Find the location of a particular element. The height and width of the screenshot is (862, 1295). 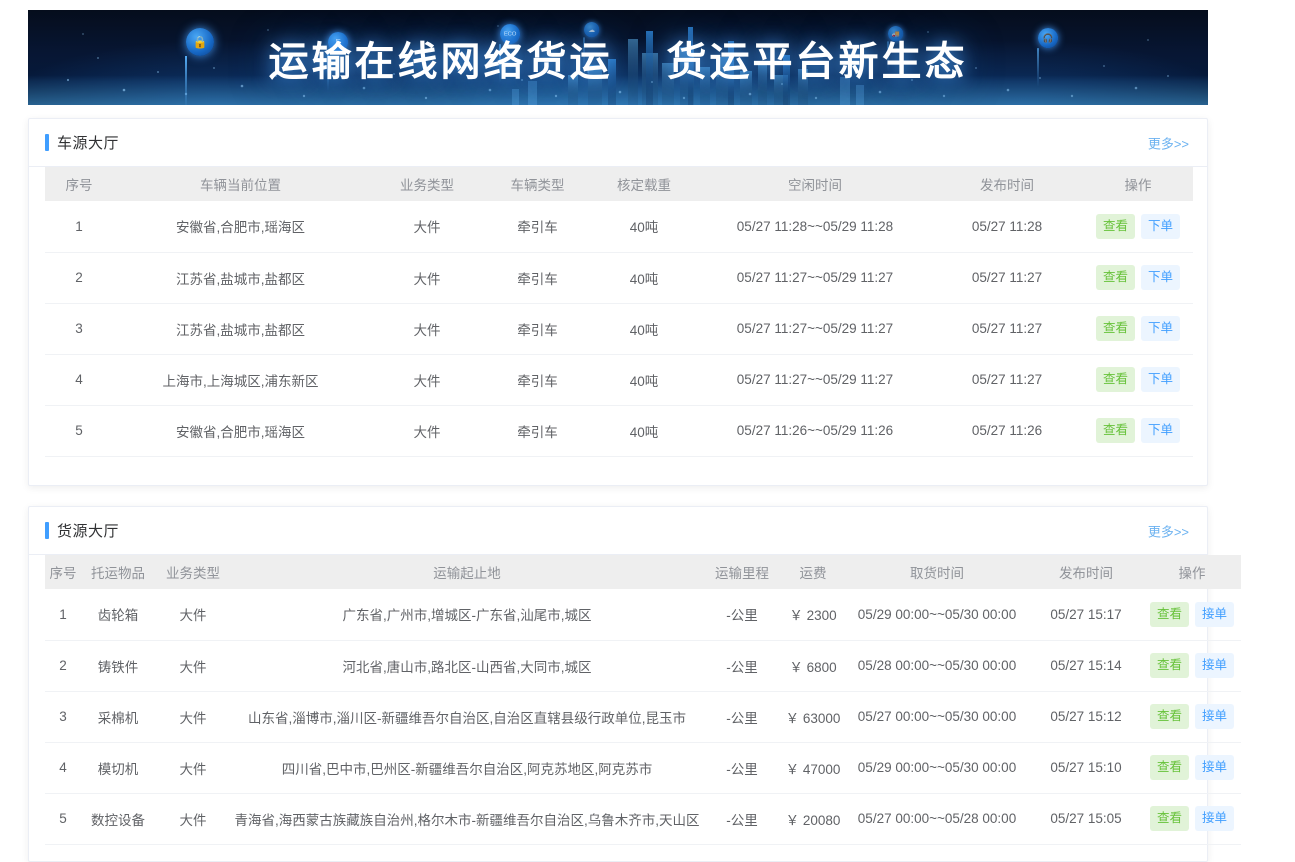

cargo-col-action: 操作 is located at coordinates (1192, 572).